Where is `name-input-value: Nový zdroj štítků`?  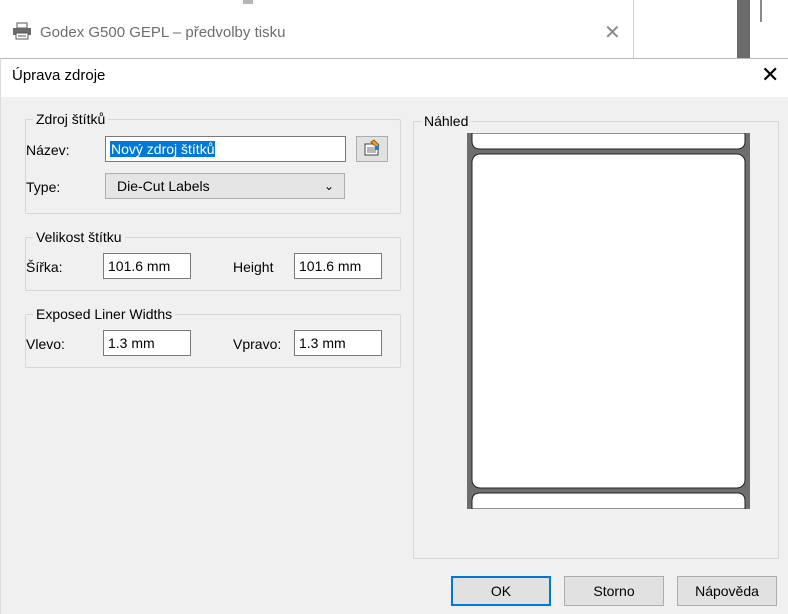
name-input-value: Nový zdroj štítků is located at coordinates (163, 149).